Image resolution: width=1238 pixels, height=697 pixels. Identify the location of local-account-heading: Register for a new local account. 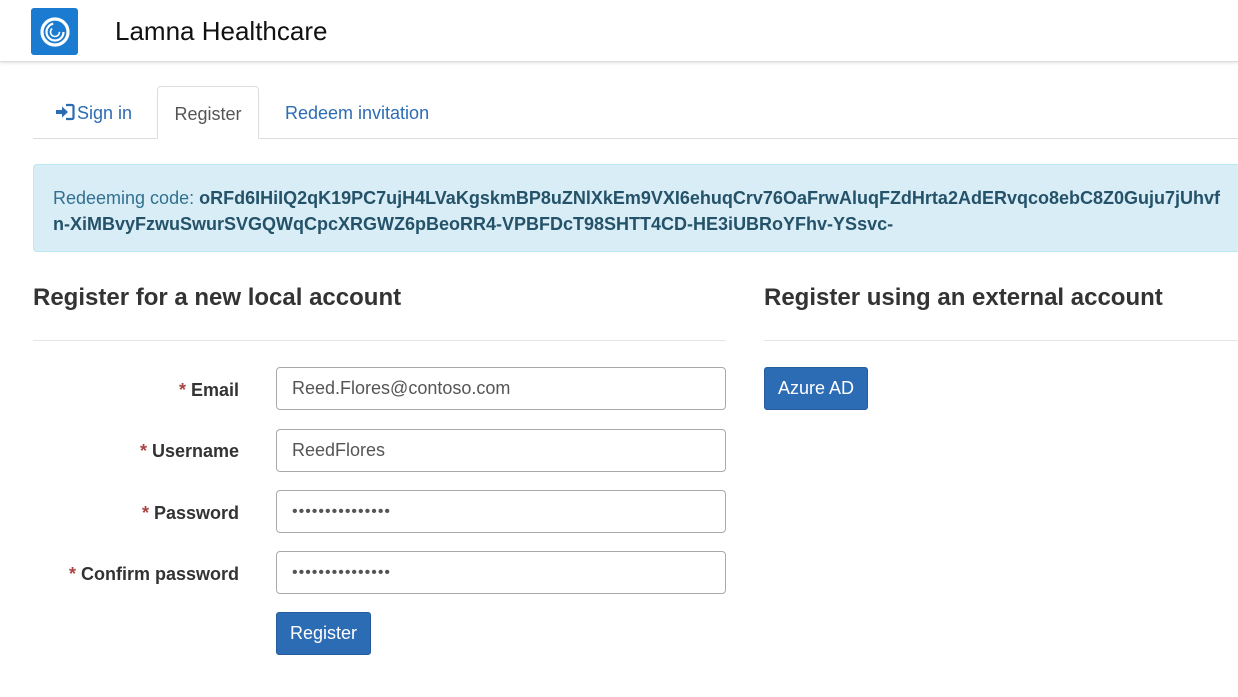
(217, 297).